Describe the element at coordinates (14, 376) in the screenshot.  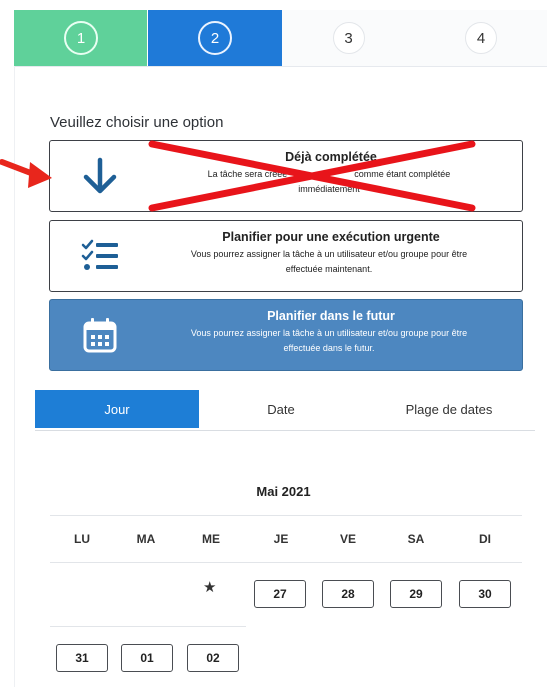
I see `content-border` at that location.